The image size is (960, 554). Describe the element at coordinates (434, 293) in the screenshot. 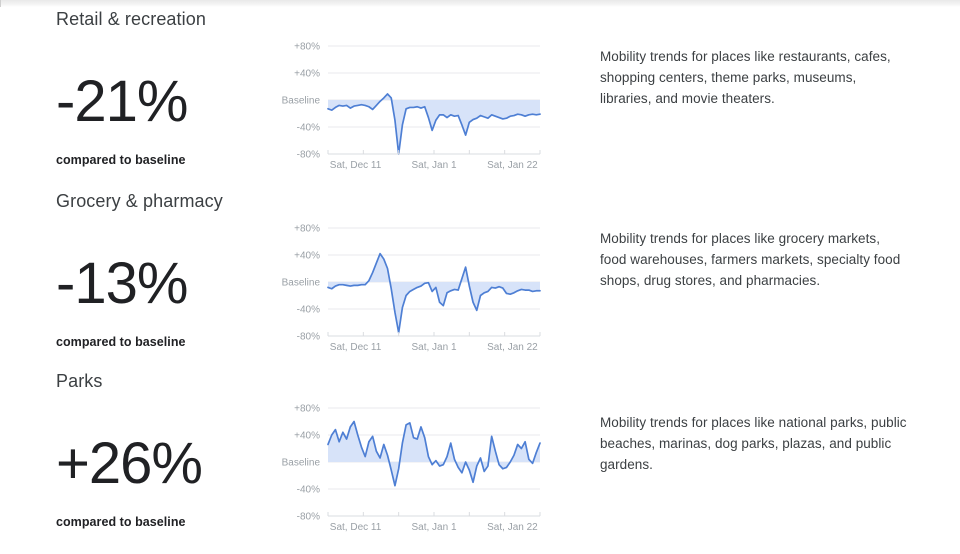

I see `chart-series-line` at that location.